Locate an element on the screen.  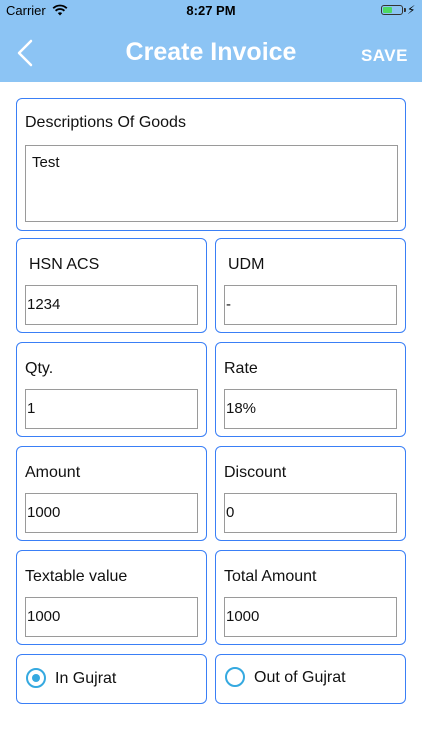
discount-label: Discount is located at coordinates (255, 472).